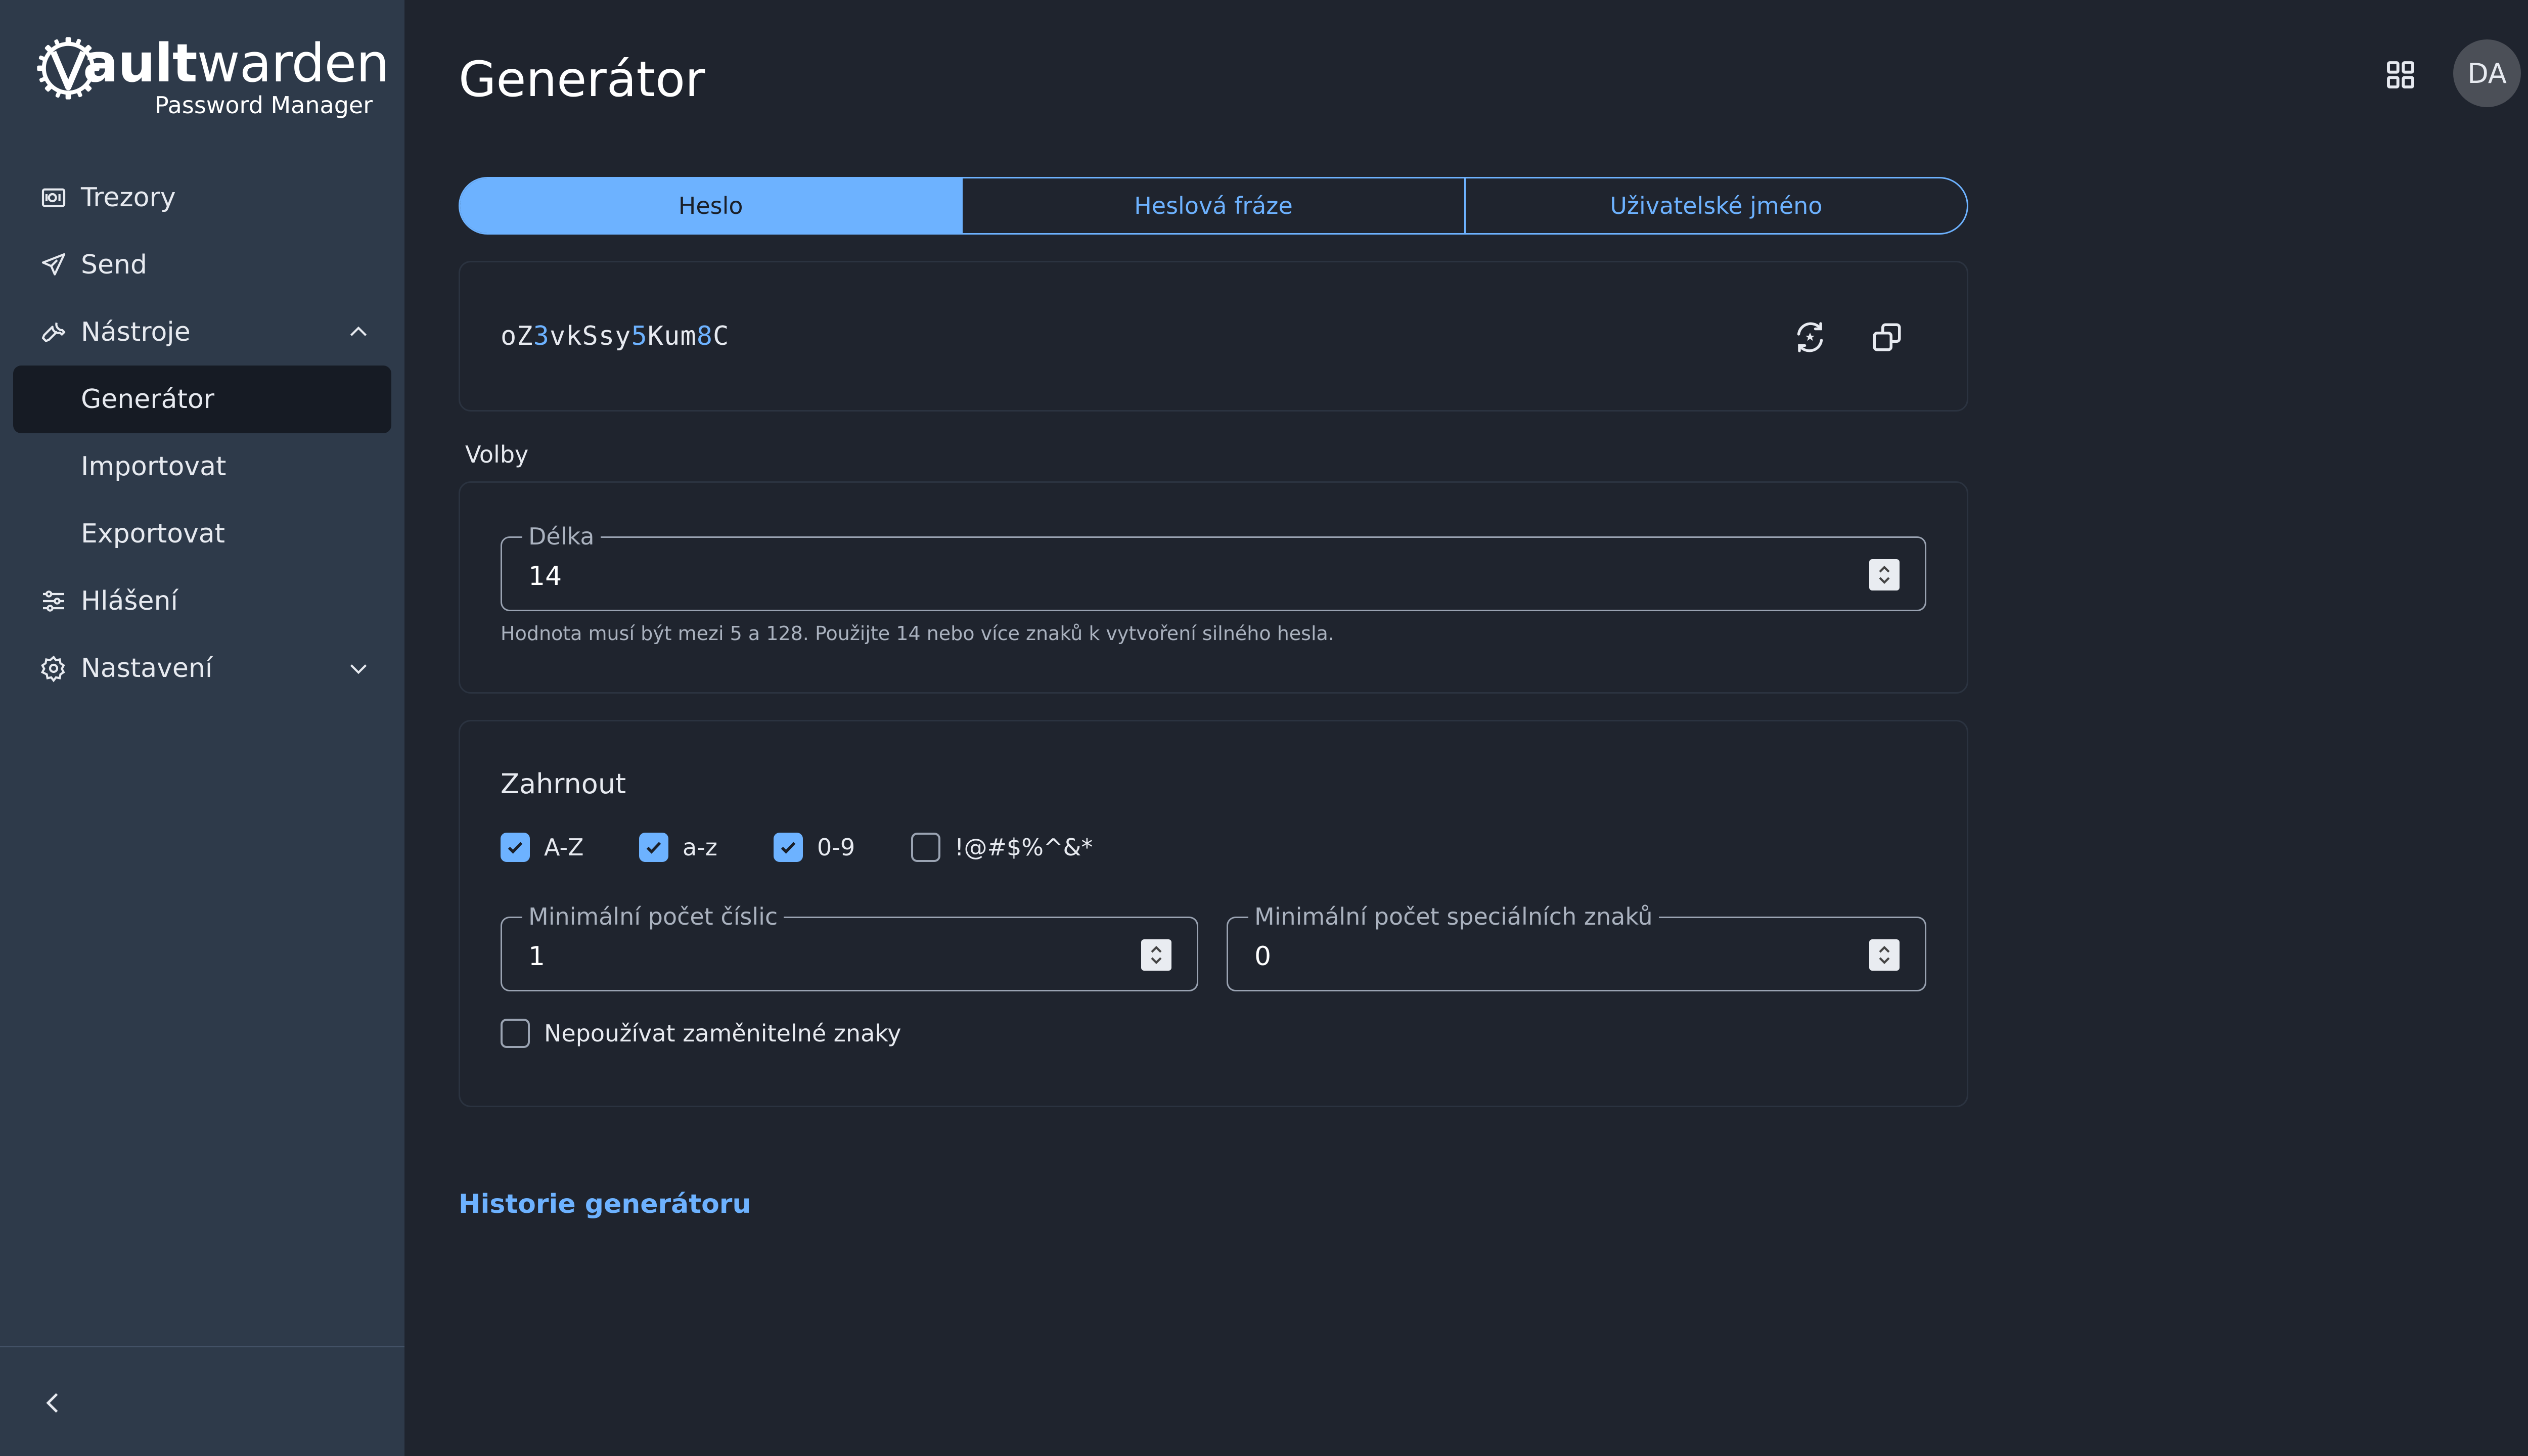  I want to click on checkbox-avoid-ambiguous: Nepoužívat zaměnitelné znaky, so click(701, 1033).